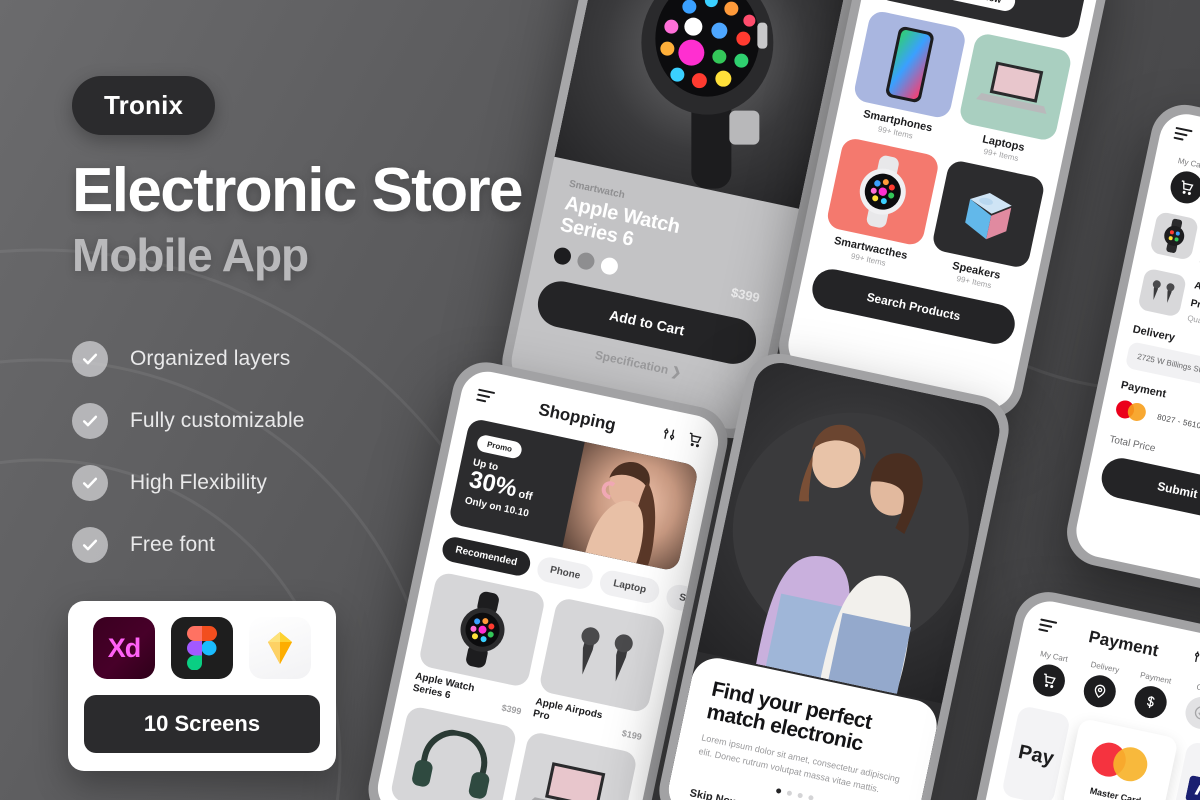 Image resolution: width=1200 pixels, height=800 pixels. I want to click on adobe-xd-label: Xd, so click(124, 647).